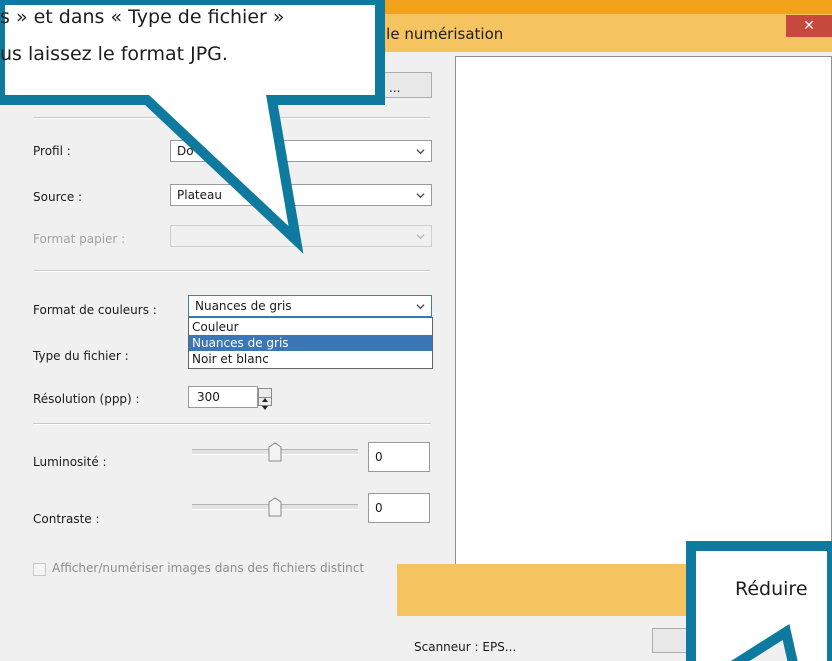 This screenshot has width=832, height=661. What do you see at coordinates (759, 601) in the screenshot?
I see `callout-bottom-bubble` at bounding box center [759, 601].